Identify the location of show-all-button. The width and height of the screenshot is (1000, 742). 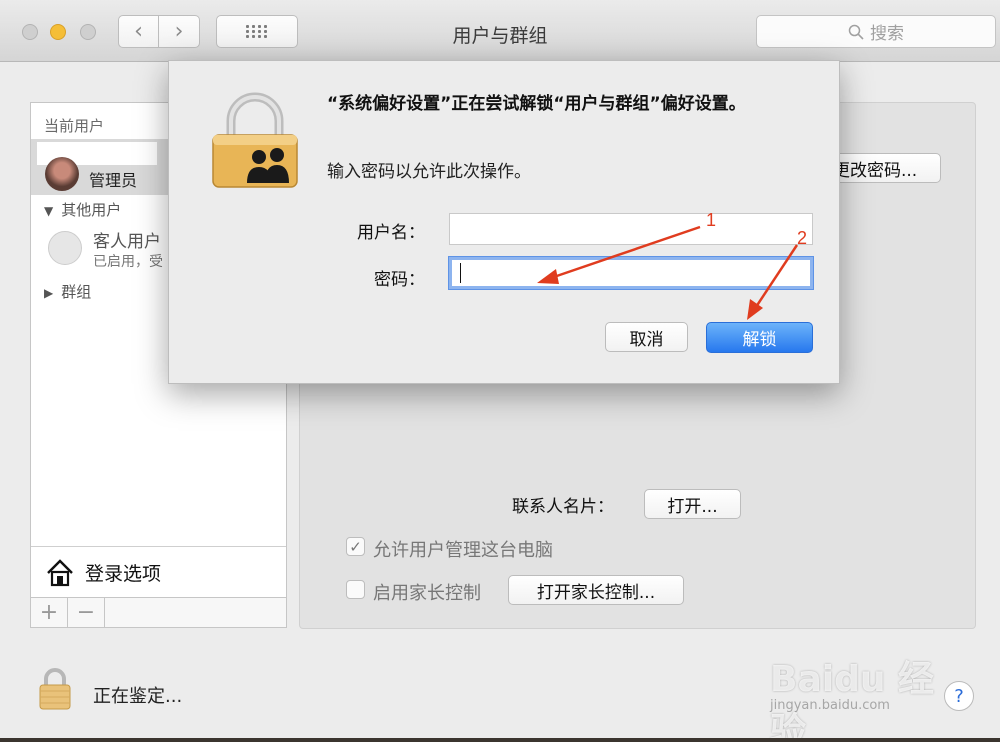
(257, 31).